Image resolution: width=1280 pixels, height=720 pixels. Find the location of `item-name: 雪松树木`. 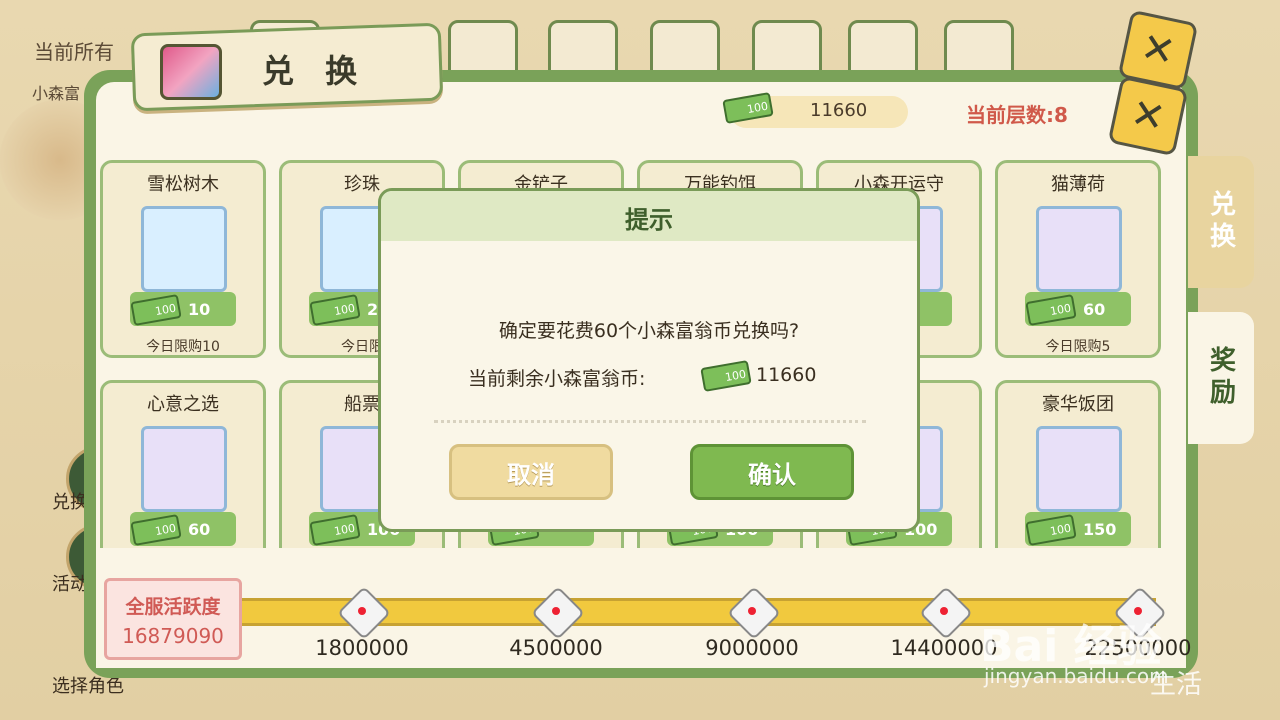

item-name: 雪松树木 is located at coordinates (183, 184).